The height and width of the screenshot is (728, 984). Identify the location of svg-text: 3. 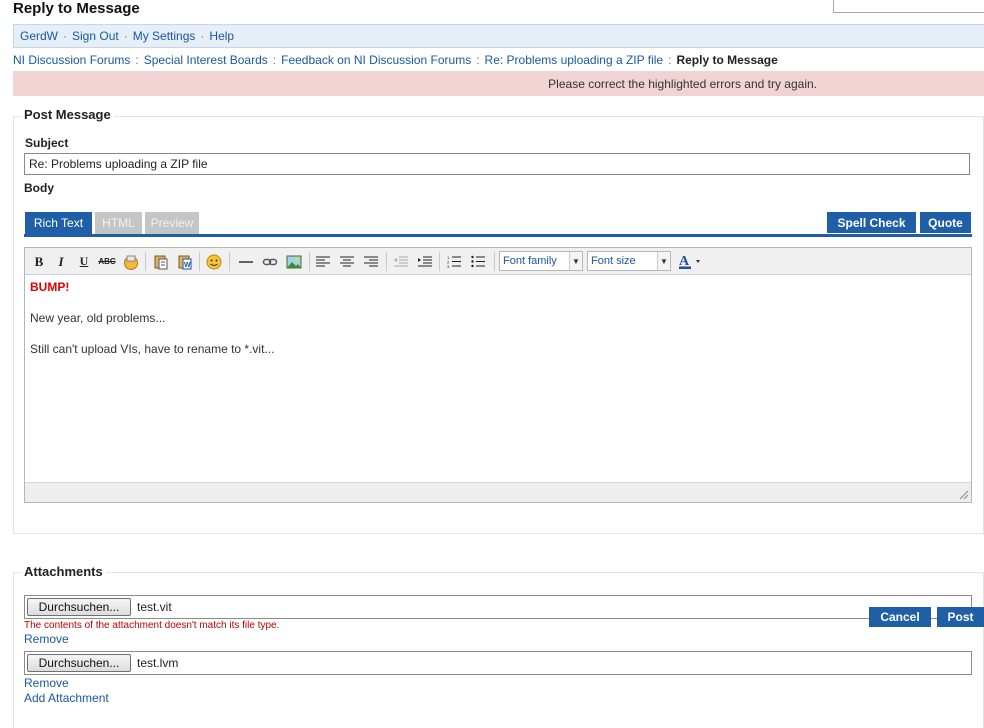
(448, 266).